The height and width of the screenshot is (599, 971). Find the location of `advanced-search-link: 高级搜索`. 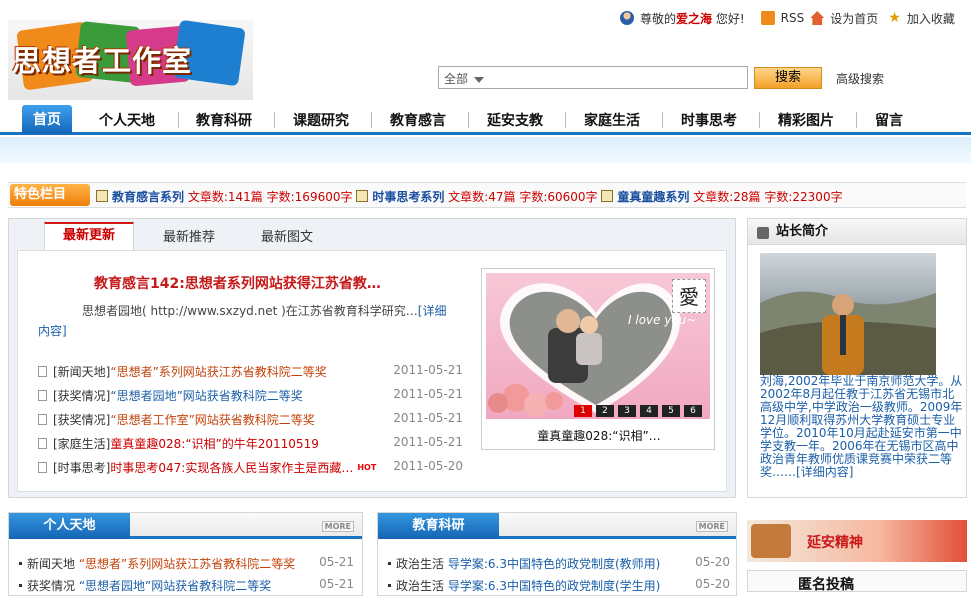

advanced-search-link: 高级搜索 is located at coordinates (860, 78).